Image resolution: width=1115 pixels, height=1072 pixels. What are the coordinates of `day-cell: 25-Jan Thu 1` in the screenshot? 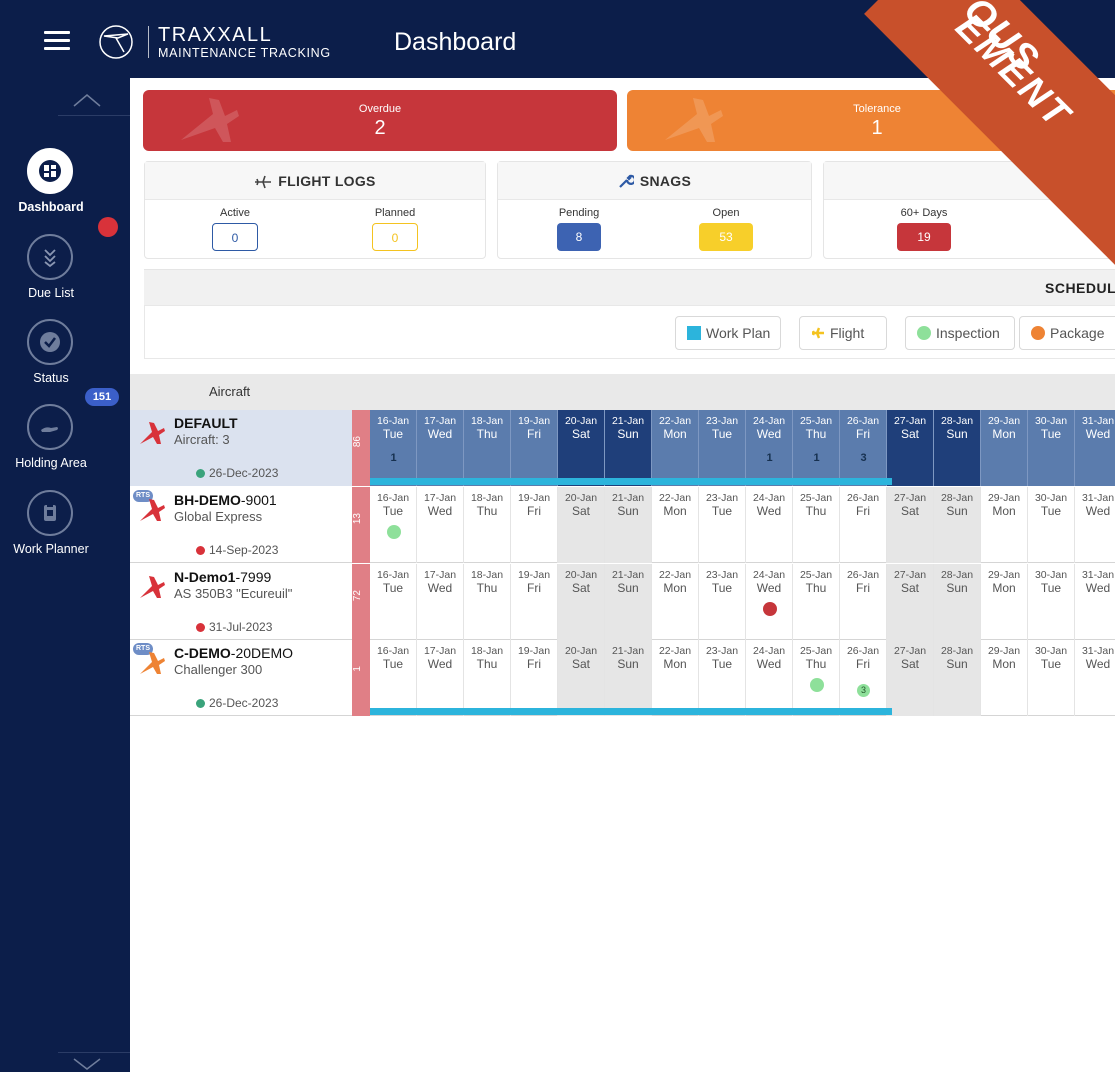 It's located at (816, 448).